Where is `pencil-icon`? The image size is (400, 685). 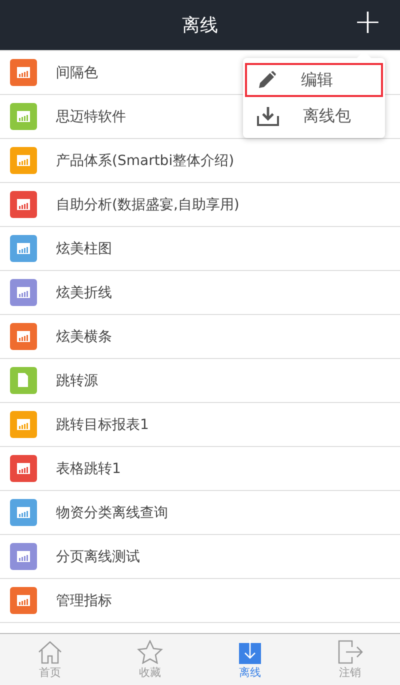 pencil-icon is located at coordinates (267, 80).